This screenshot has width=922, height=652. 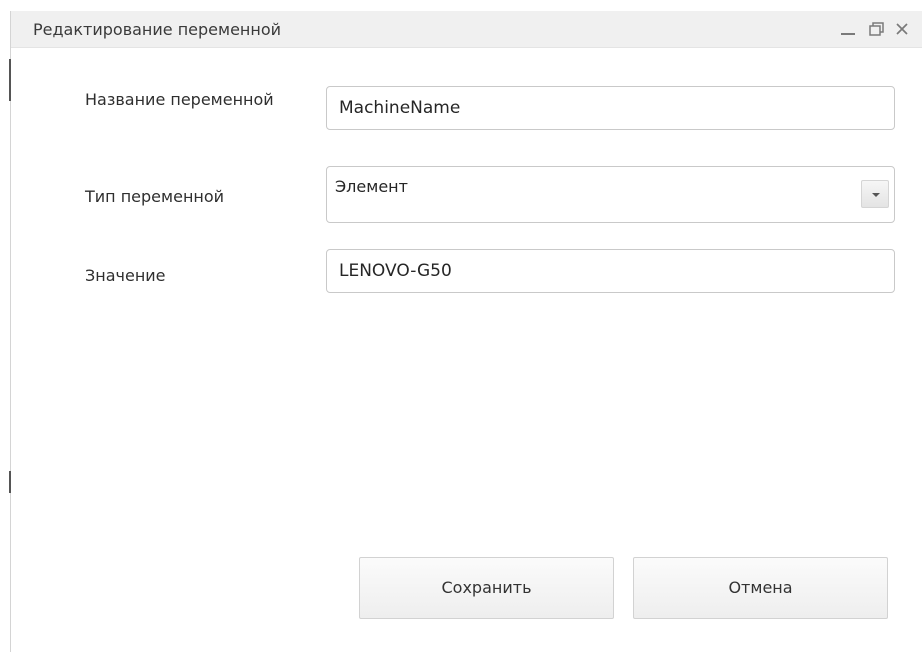 I want to click on variable-value-input, so click(x=610, y=271).